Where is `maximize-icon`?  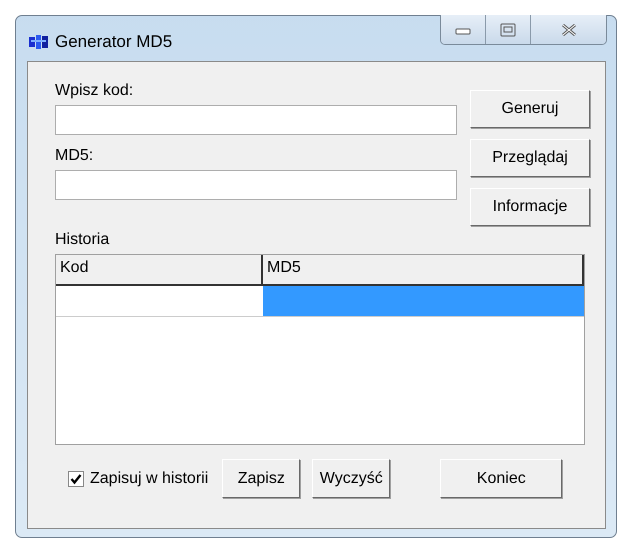
maximize-icon is located at coordinates (508, 29).